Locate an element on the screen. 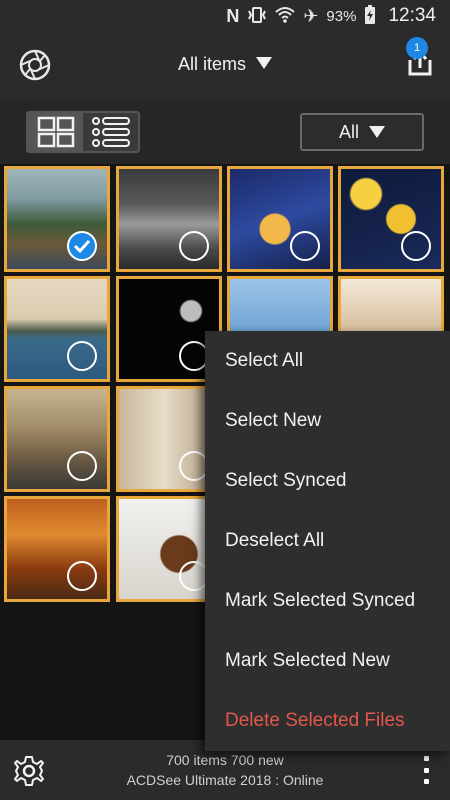  selected-check-icon is located at coordinates (82, 246).